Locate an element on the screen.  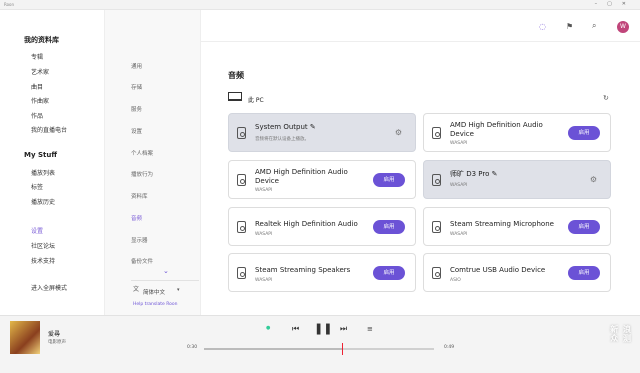
device-card: System Output ✎ 音频将在默认设备上播放。 ⚙ is located at coordinates (322, 132).